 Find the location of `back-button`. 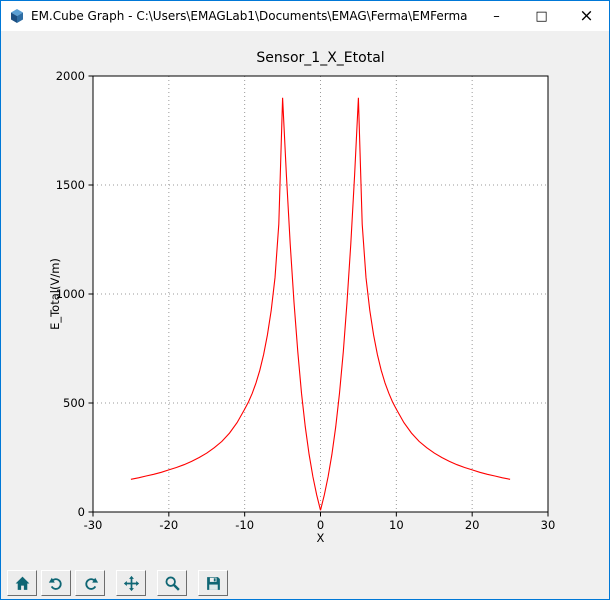

back-button is located at coordinates (56, 583).